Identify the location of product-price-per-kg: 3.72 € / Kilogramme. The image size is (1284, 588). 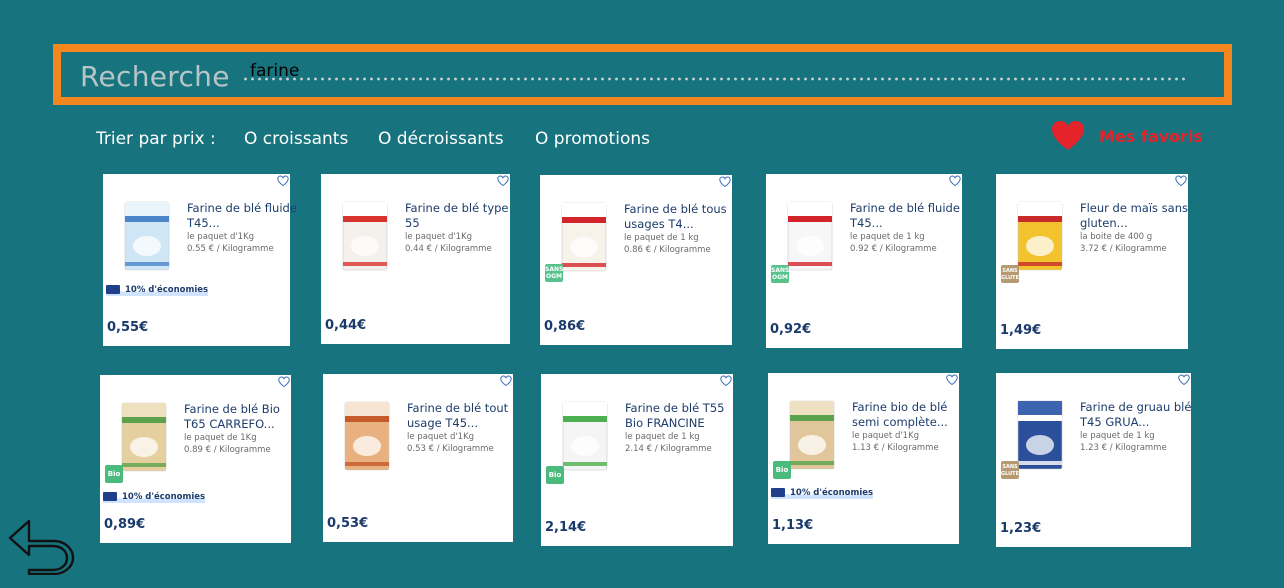
(1123, 249).